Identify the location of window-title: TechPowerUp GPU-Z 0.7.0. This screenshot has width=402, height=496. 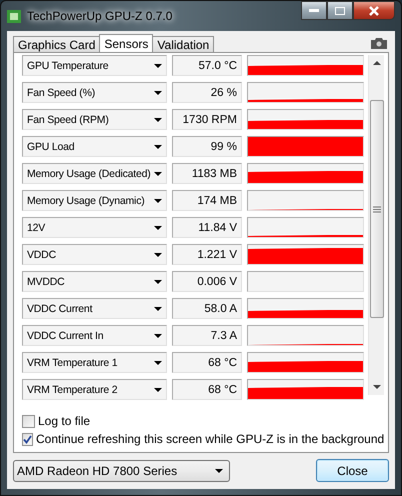
(100, 16).